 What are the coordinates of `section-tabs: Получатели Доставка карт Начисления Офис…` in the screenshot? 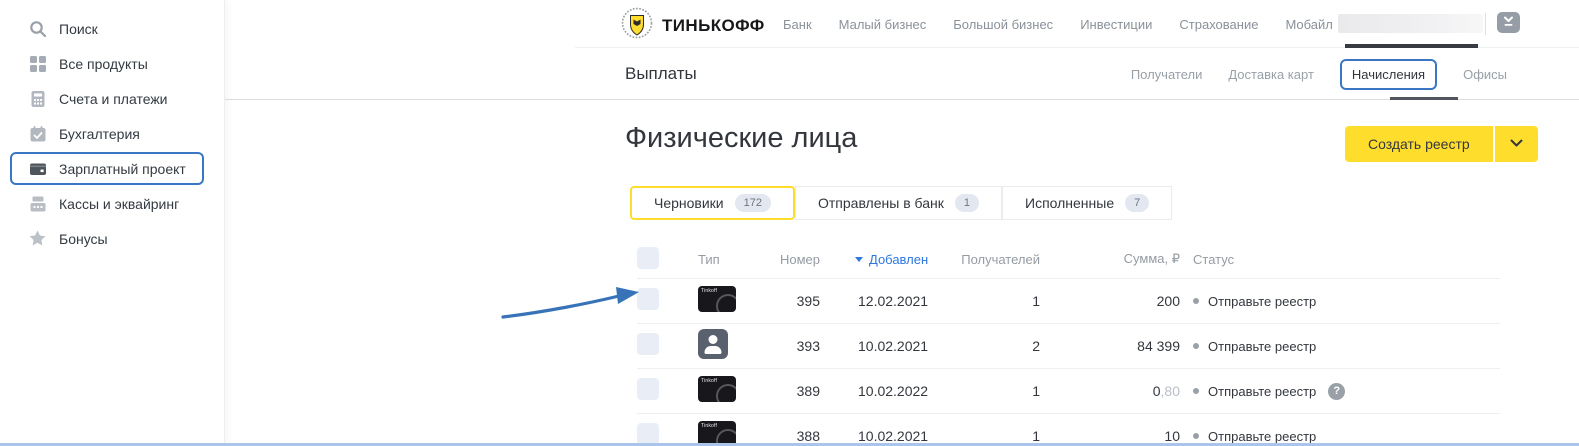 It's located at (1319, 74).